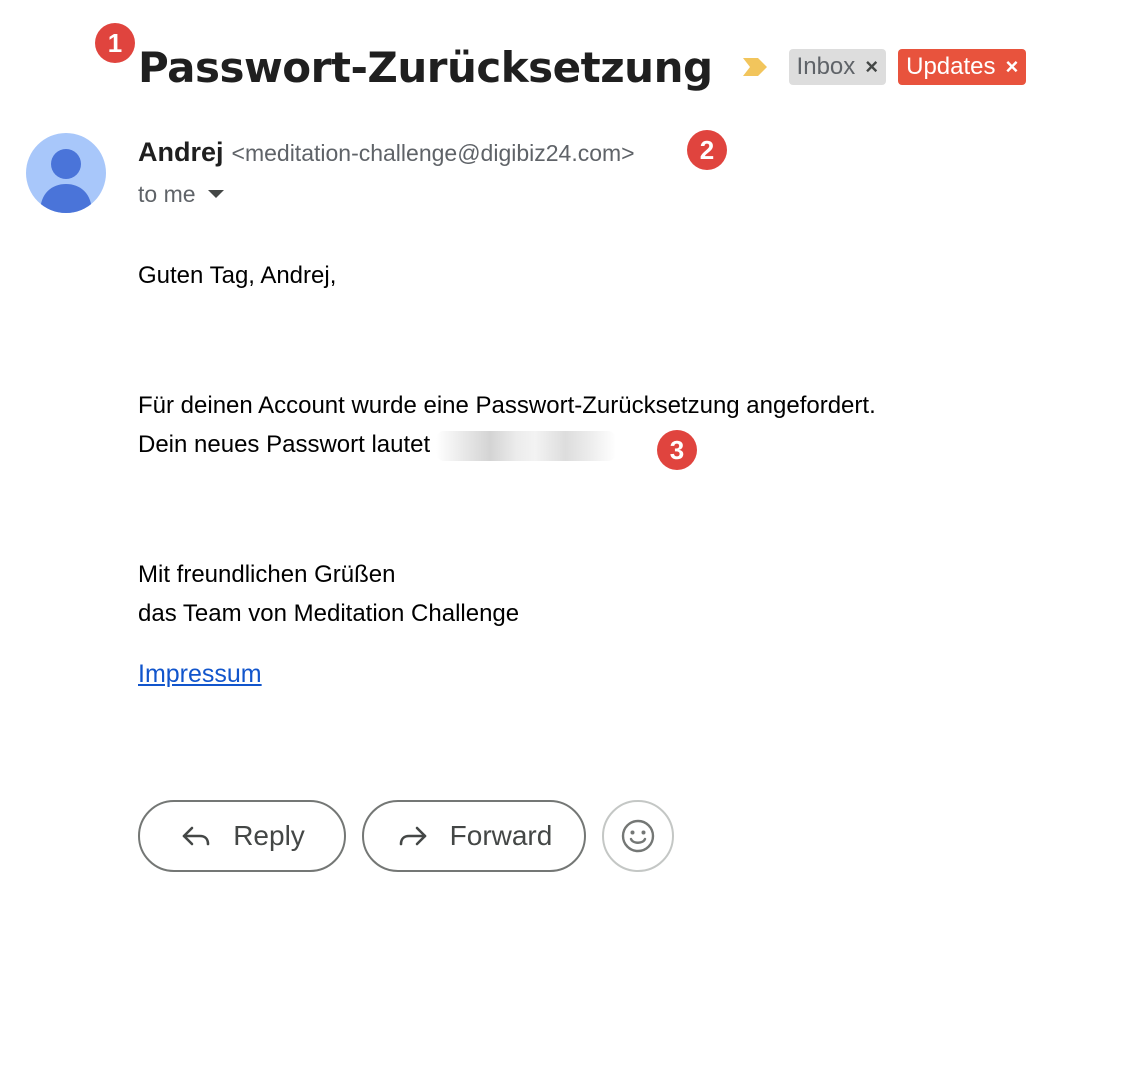 This screenshot has height=1070, width=1144. Describe the element at coordinates (267, 574) in the screenshot. I see `closing-line-1: Mit freundlichen Grüßen` at that location.